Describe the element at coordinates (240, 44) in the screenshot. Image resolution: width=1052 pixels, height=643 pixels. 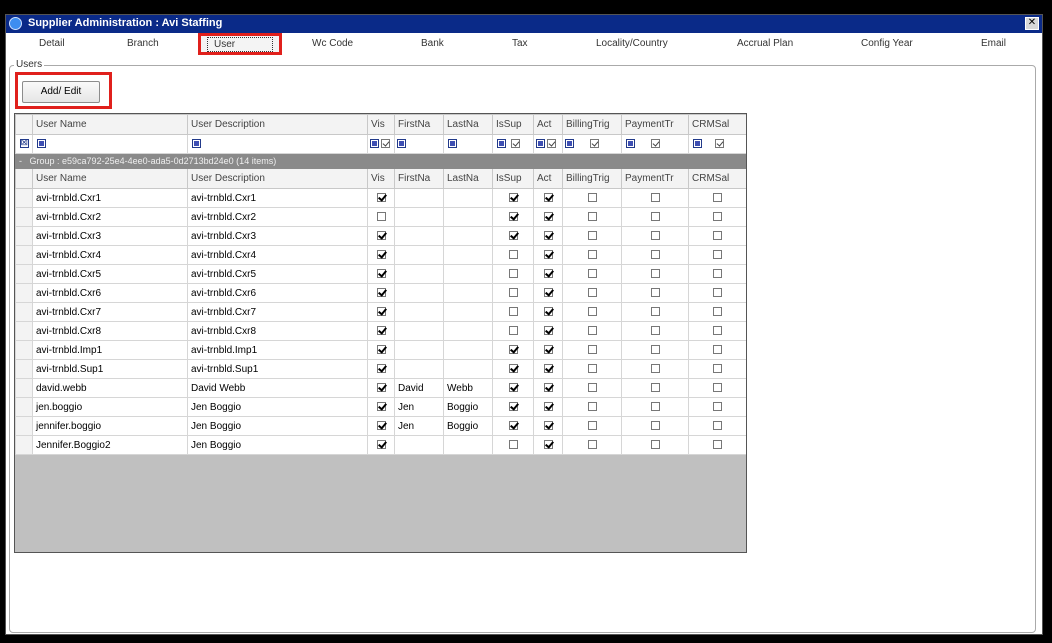
I see `tab-user: User` at that location.